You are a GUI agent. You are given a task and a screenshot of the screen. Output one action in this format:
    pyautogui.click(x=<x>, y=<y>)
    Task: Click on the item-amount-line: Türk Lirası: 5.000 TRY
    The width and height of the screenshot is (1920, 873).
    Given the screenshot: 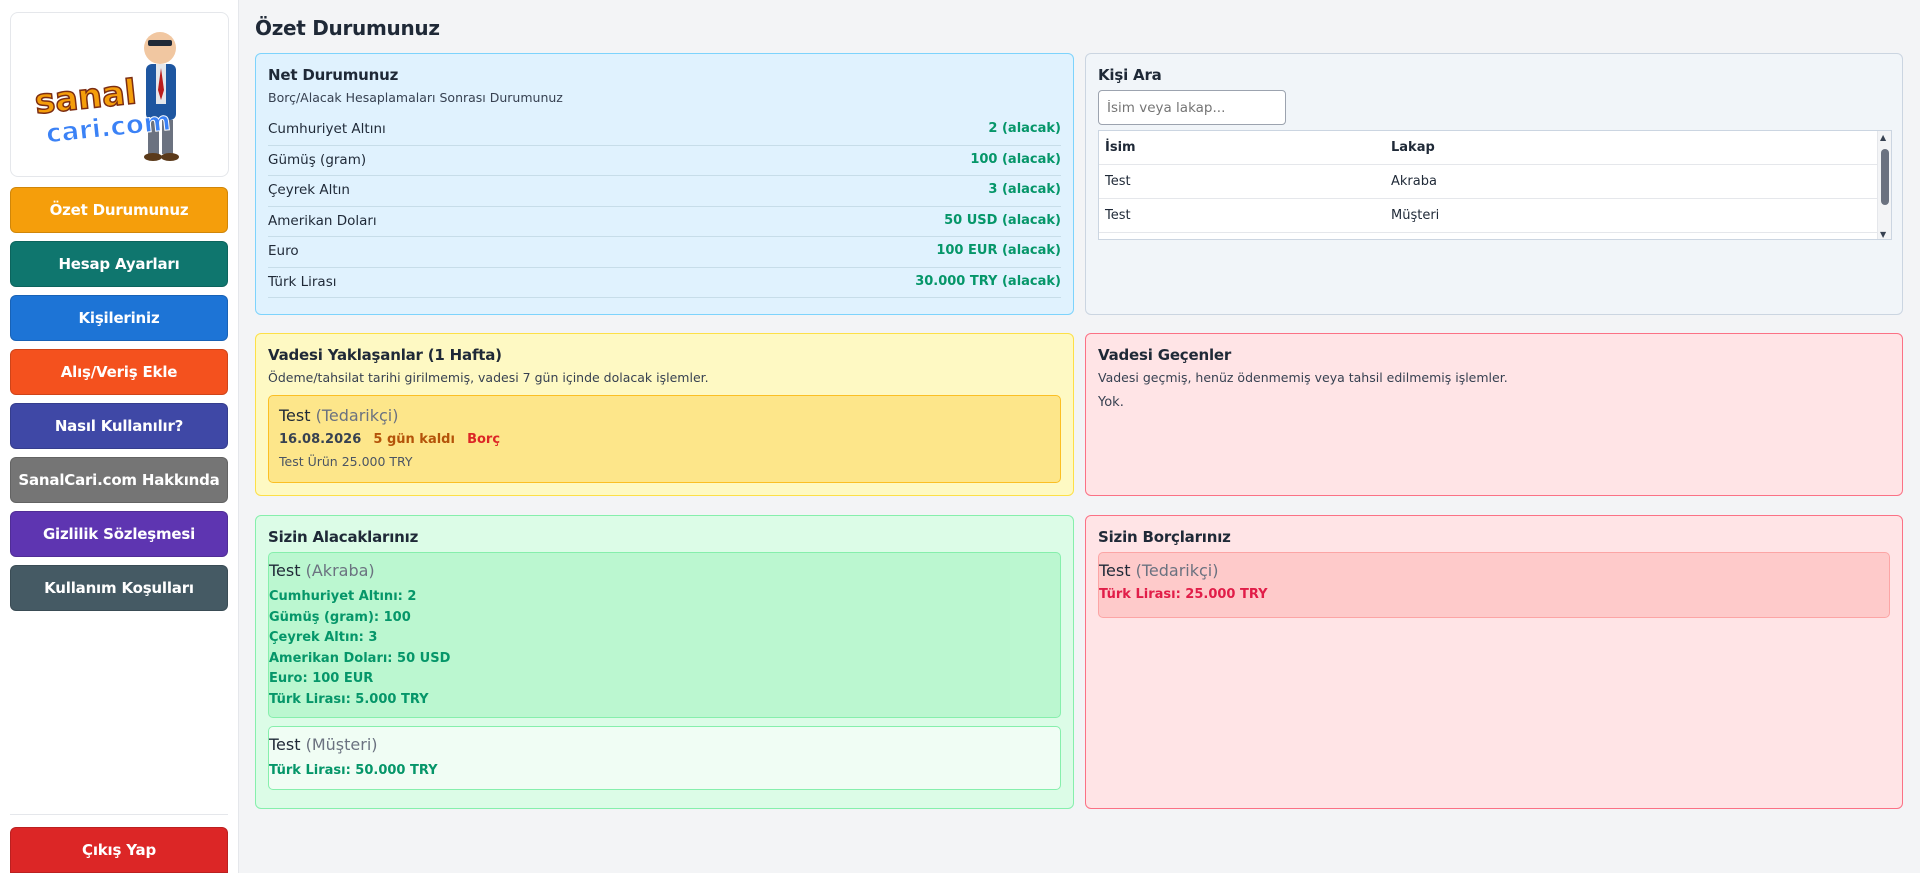 What is the action you would take?
    pyautogui.click(x=349, y=699)
    